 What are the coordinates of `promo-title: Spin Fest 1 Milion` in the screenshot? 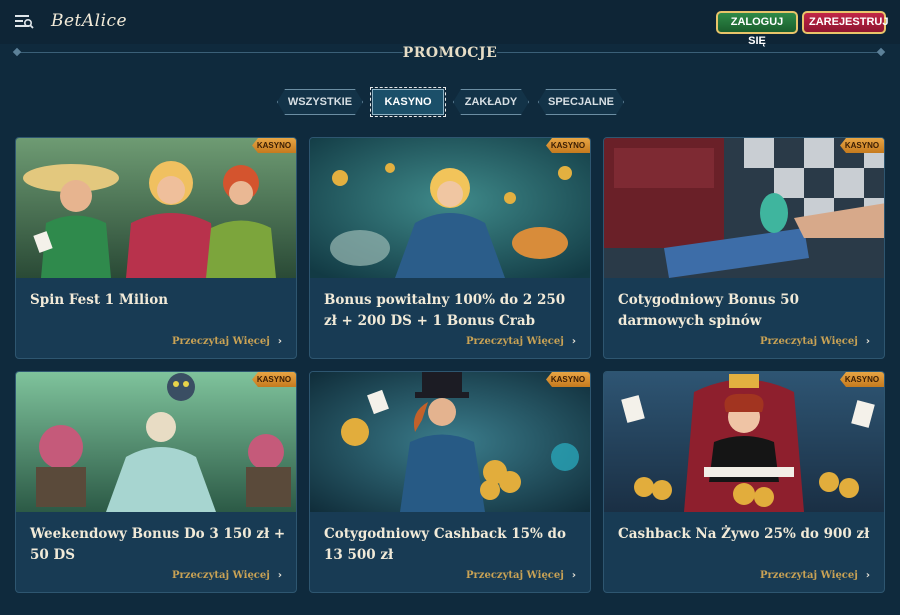 It's located at (99, 300).